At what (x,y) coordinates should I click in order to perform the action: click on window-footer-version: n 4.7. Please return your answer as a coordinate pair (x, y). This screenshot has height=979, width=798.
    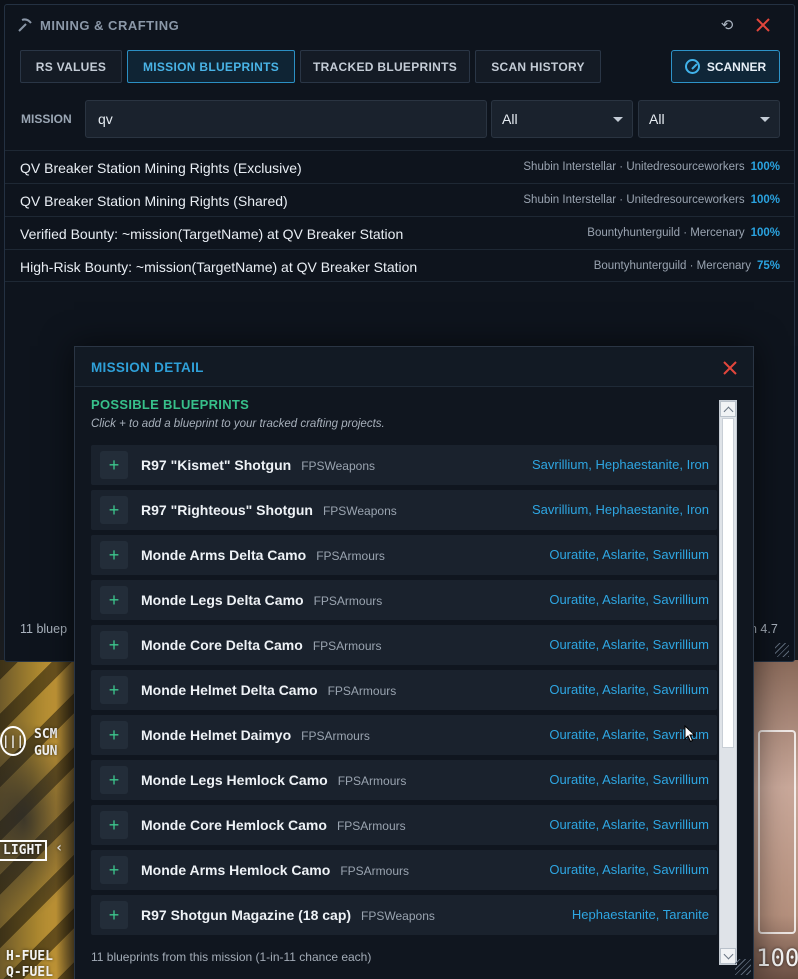
    Looking at the image, I should click on (764, 629).